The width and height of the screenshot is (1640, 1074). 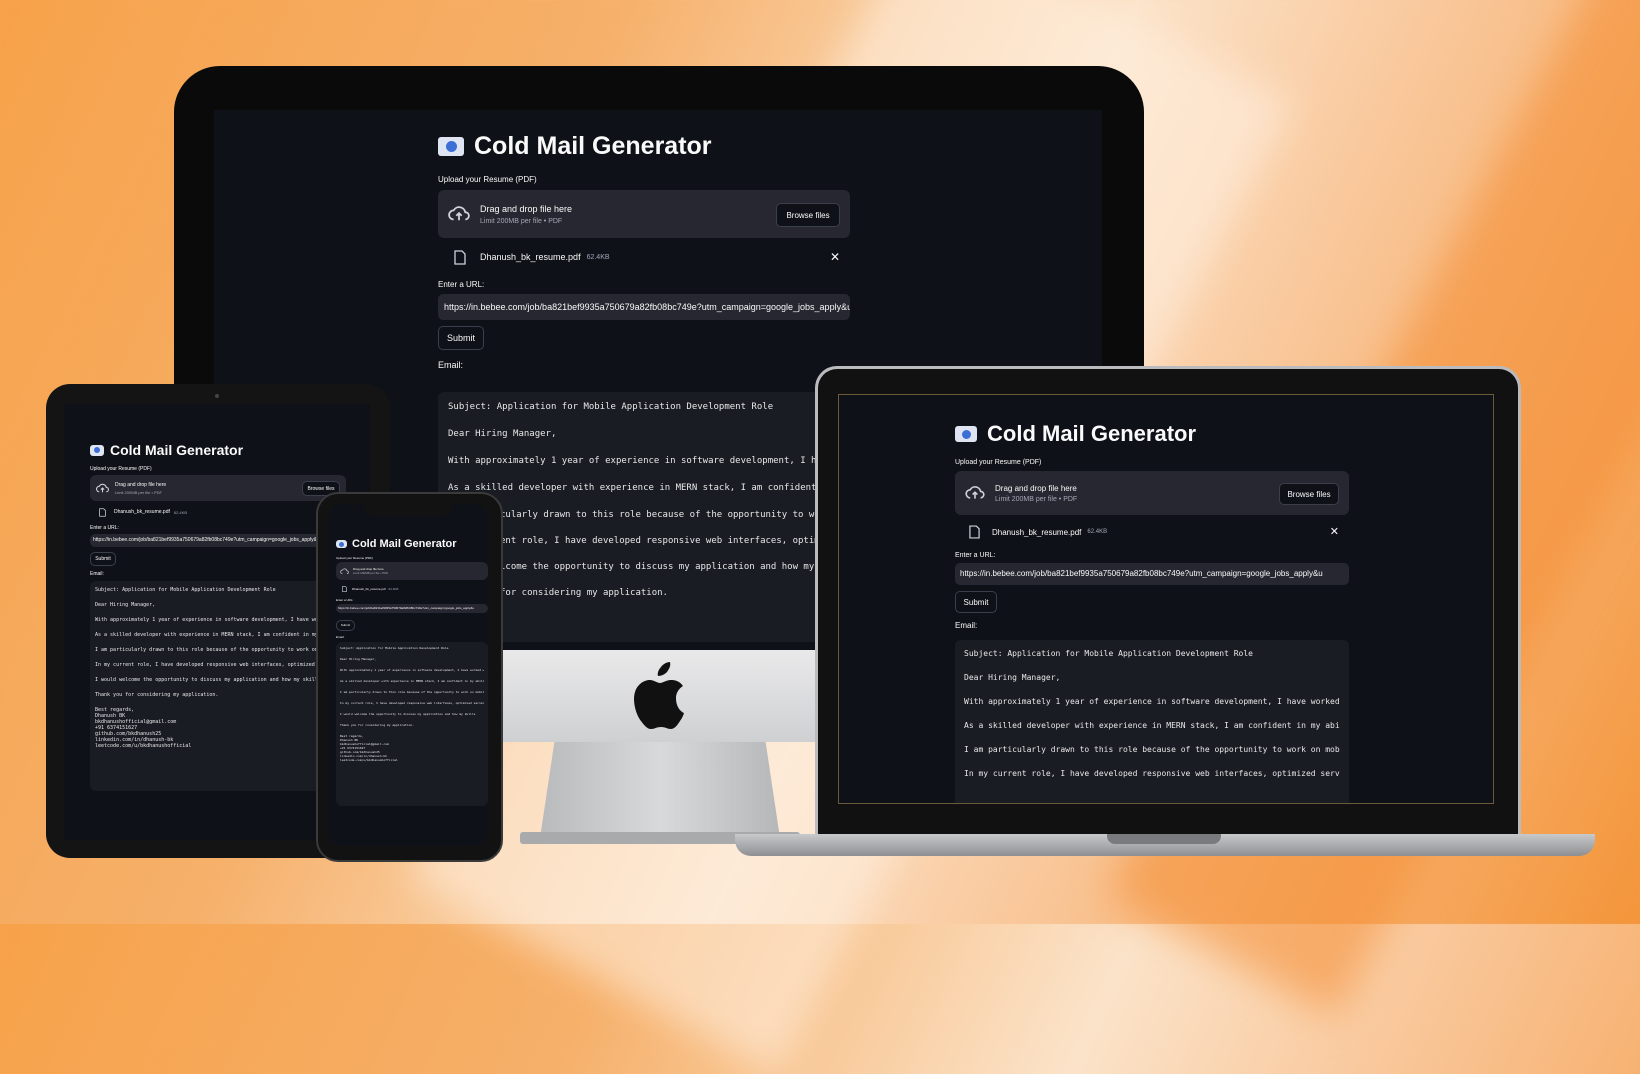 What do you see at coordinates (217, 396) in the screenshot?
I see `tablet-camera` at bounding box center [217, 396].